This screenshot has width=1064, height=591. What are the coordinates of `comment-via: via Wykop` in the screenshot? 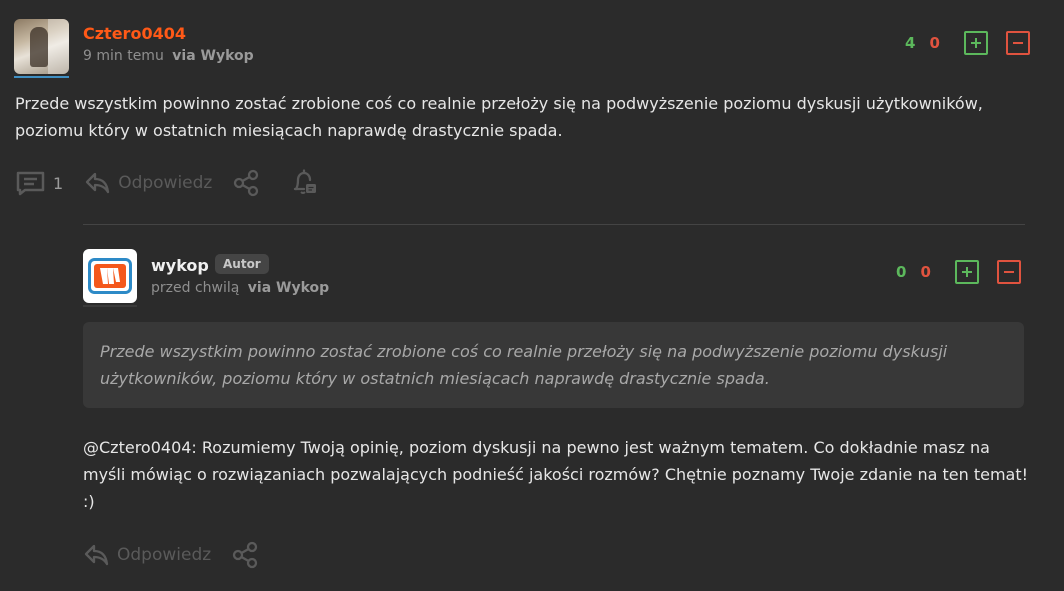 It's located at (213, 56).